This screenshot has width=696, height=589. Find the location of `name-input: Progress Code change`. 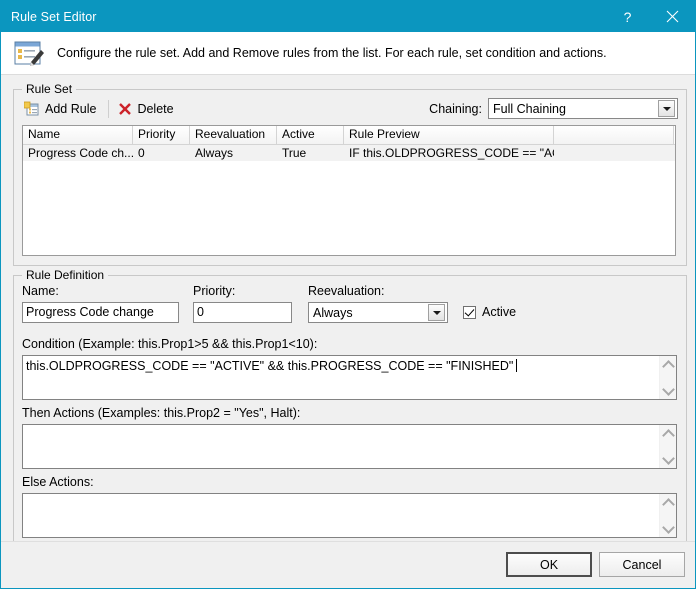

name-input: Progress Code change is located at coordinates (100, 312).